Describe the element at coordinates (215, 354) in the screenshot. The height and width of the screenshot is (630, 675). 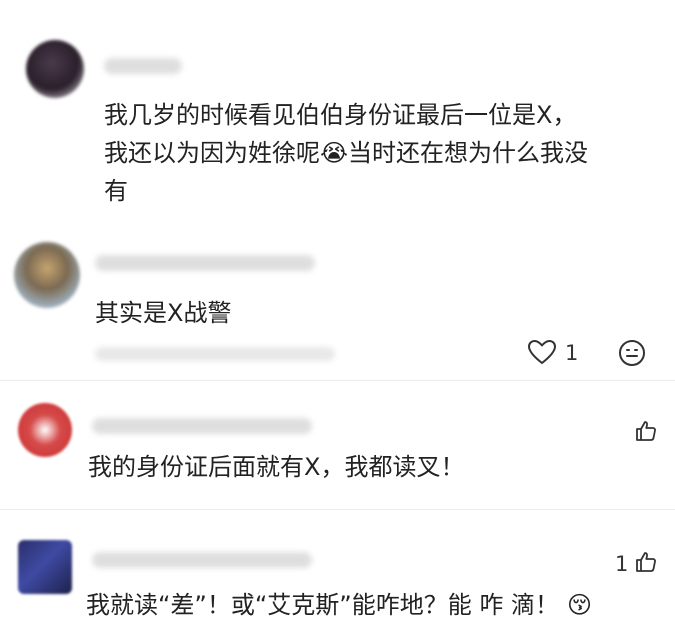
I see `timestamp-blurred` at that location.